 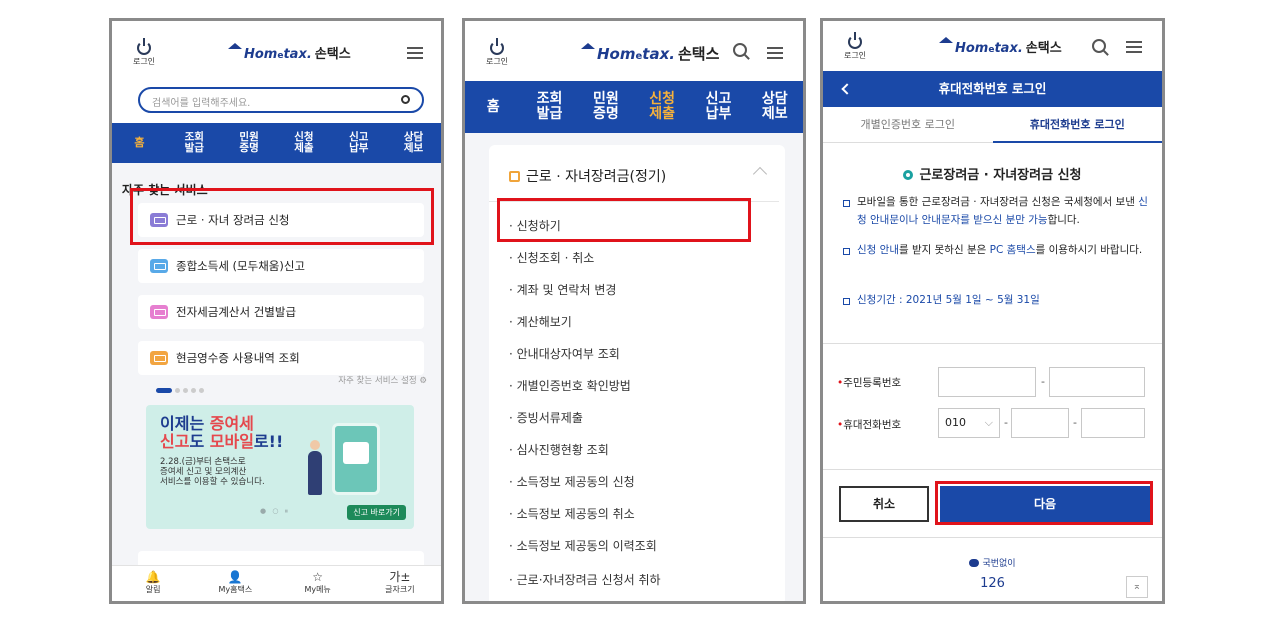 What do you see at coordinates (275, 511) in the screenshot?
I see `banner-pager: ● ○ ⏸` at bounding box center [275, 511].